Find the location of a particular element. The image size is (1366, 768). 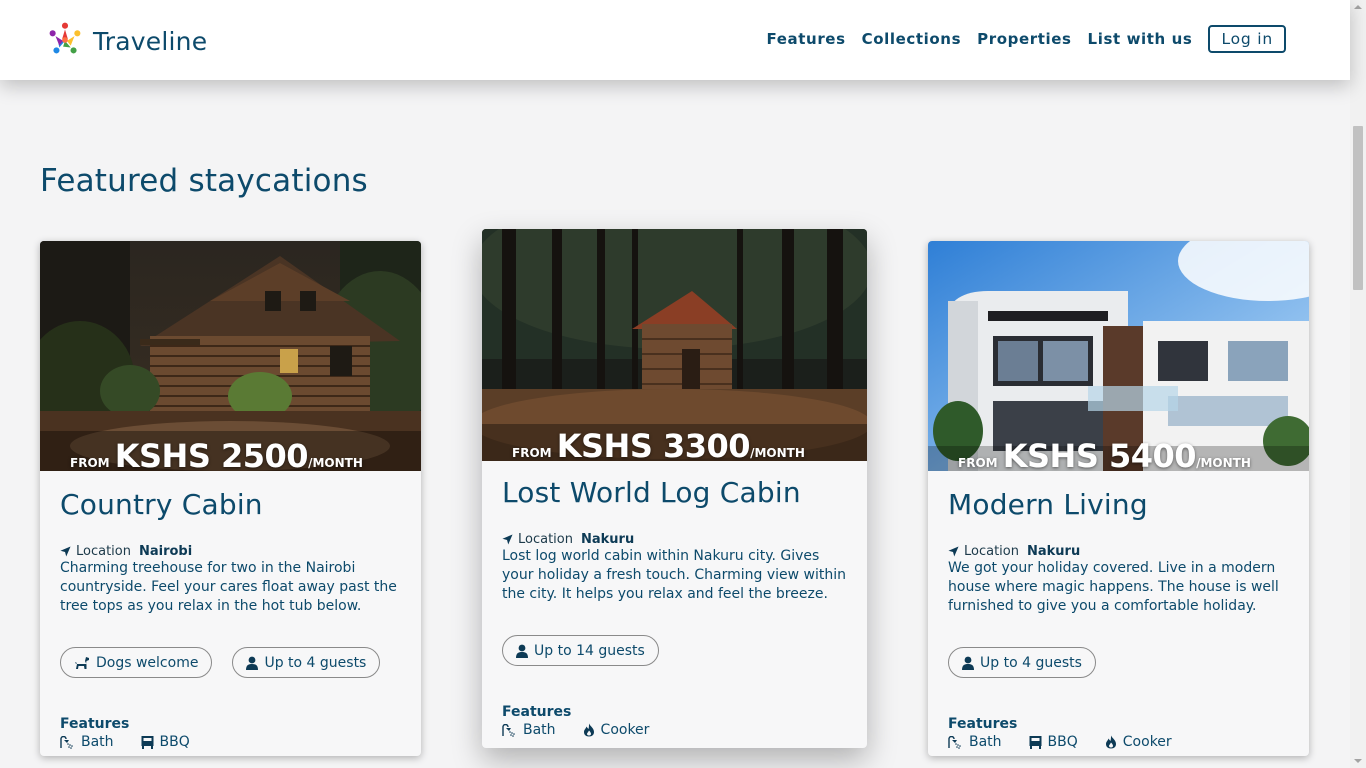

tag-list: Up to 4 guests is located at coordinates (1118, 662).